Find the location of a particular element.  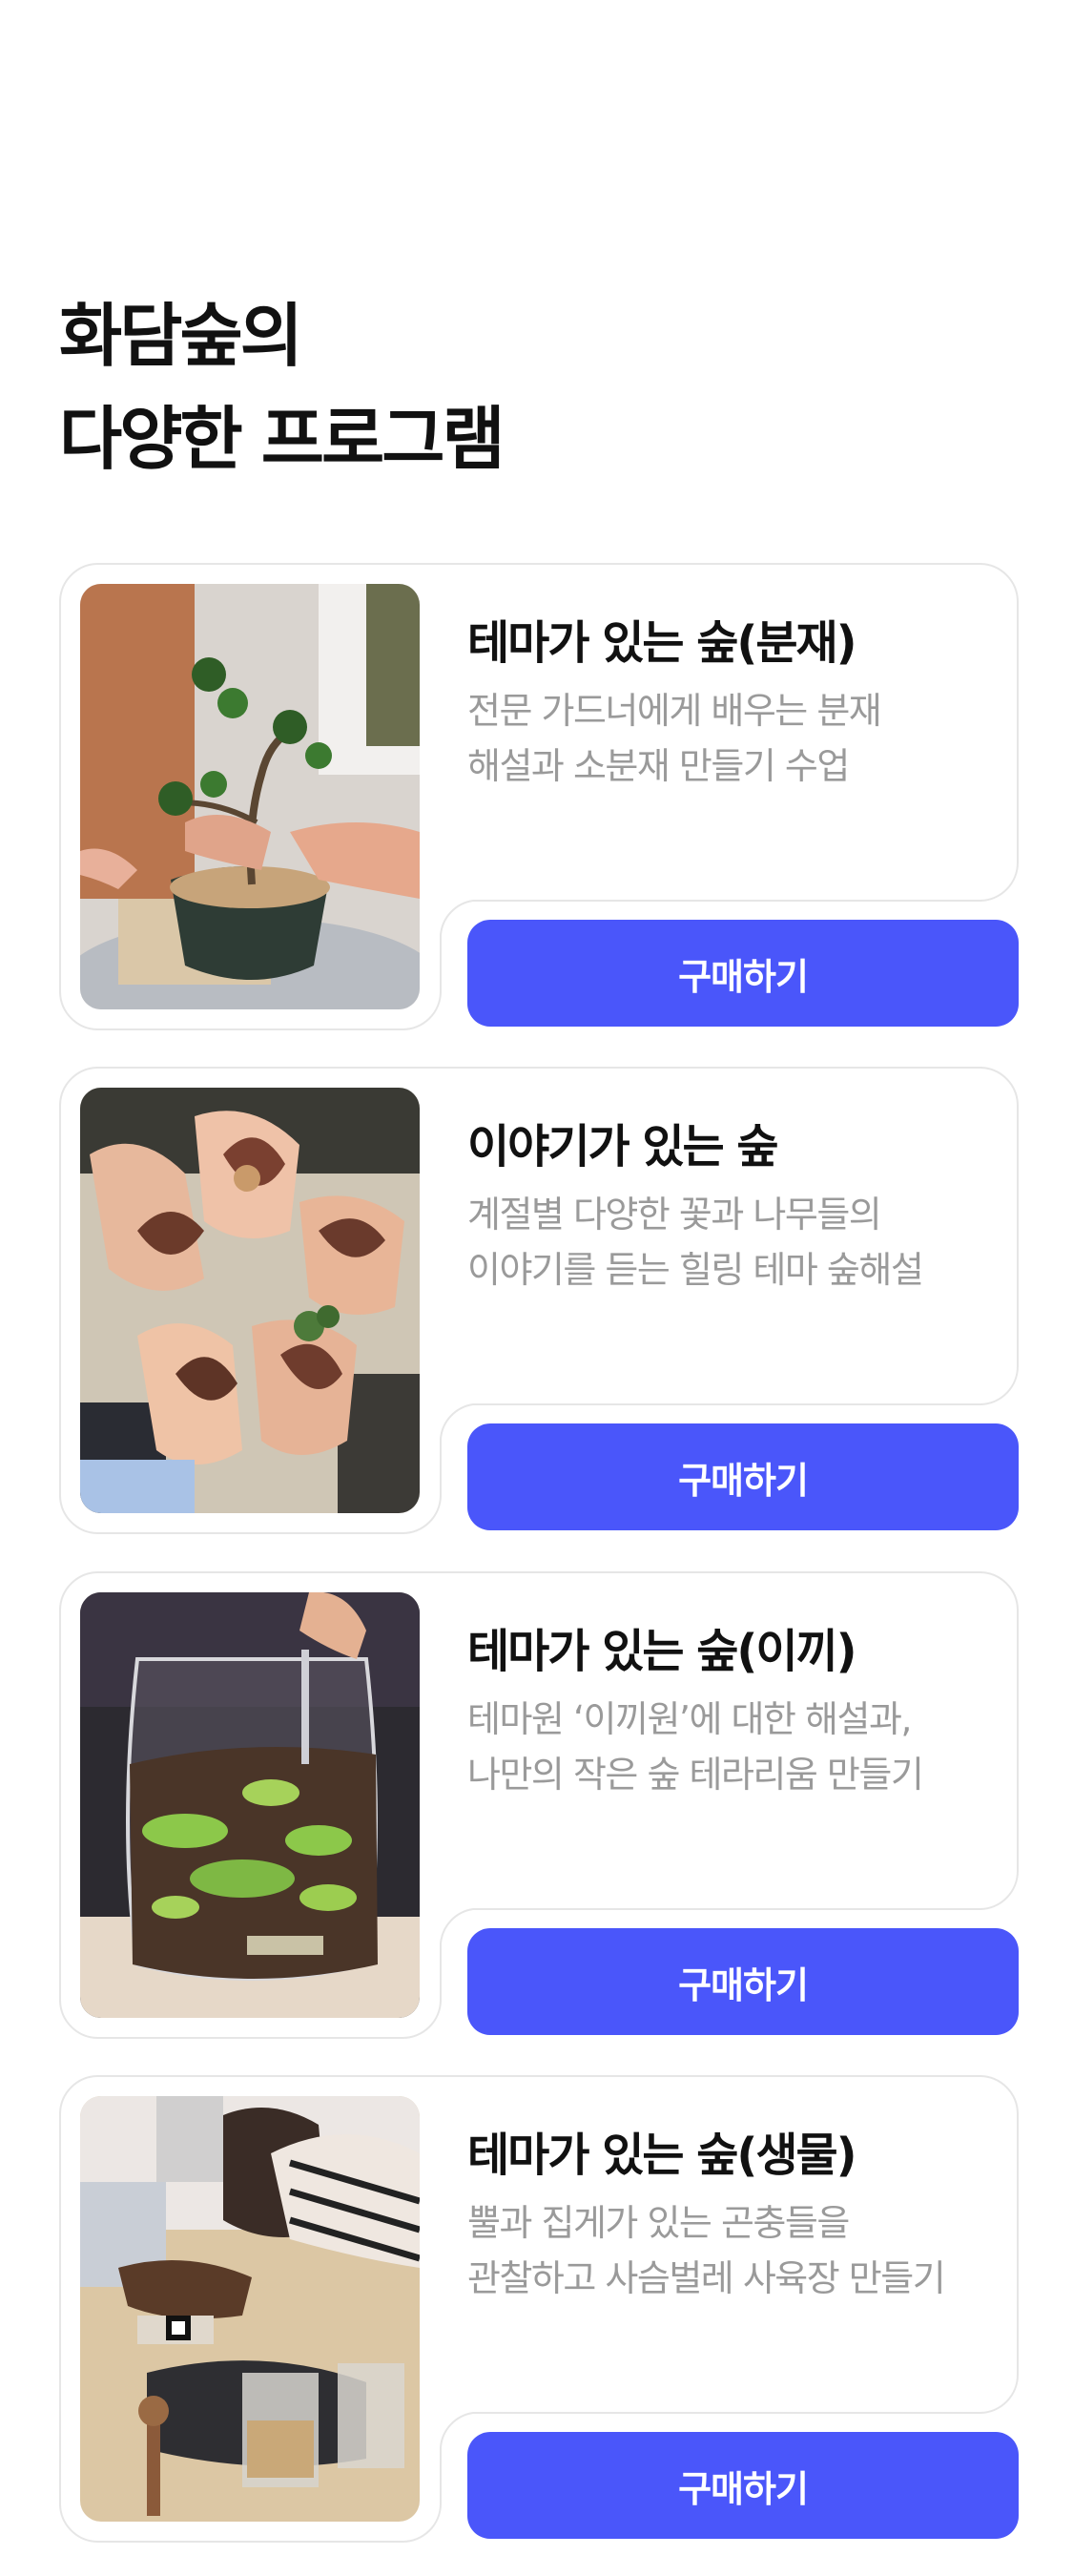

hands-holding-leaves-photo is located at coordinates (250, 1300).